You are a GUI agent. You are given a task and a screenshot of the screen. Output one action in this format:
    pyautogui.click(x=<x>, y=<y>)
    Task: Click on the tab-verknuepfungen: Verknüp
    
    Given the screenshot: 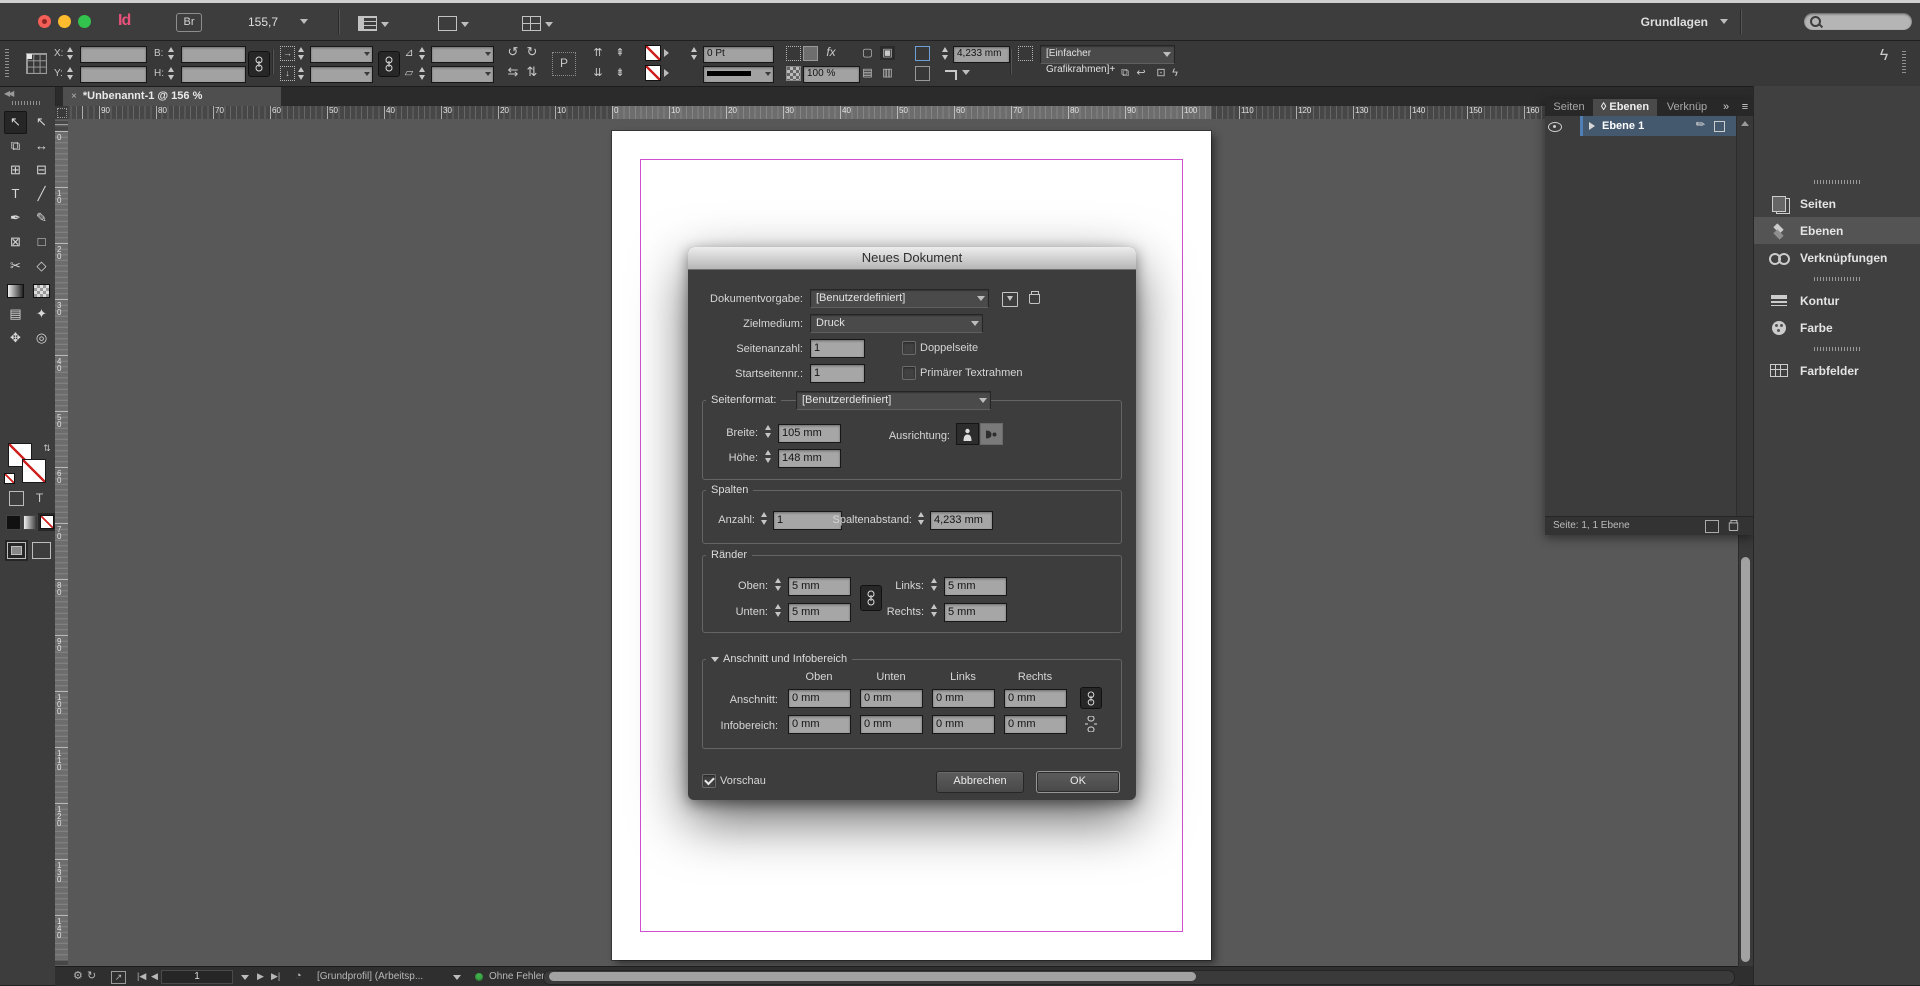 What is the action you would take?
    pyautogui.click(x=1687, y=107)
    